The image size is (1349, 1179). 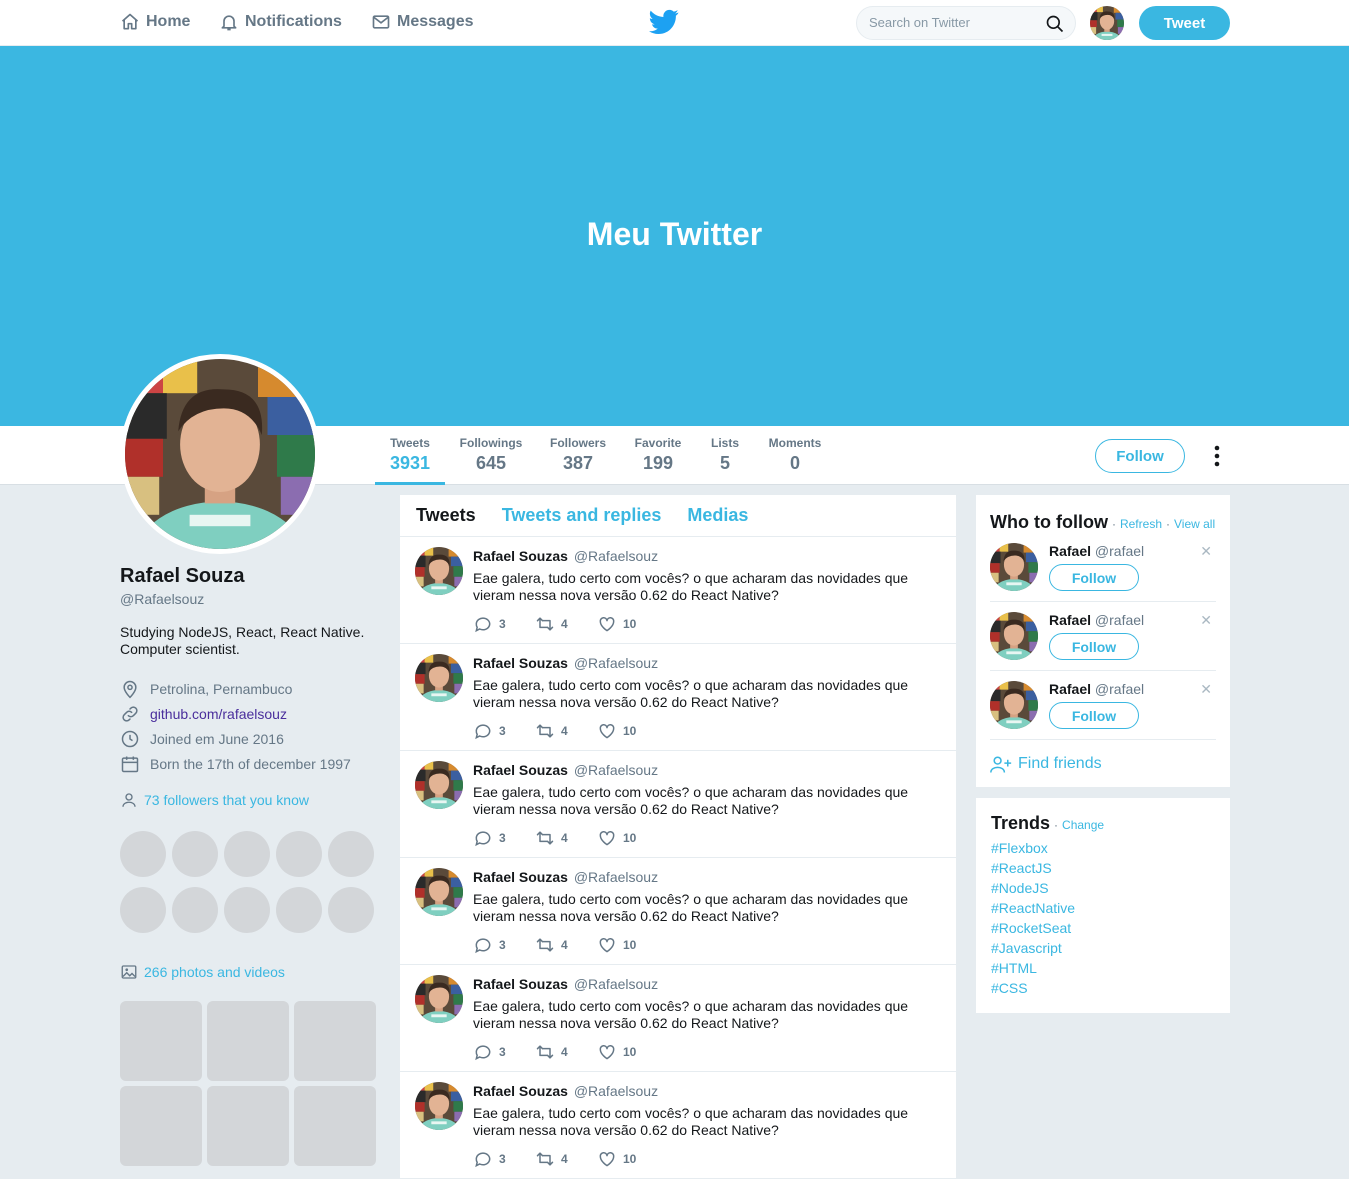 I want to click on trend-item: #CSS, so click(x=1103, y=988).